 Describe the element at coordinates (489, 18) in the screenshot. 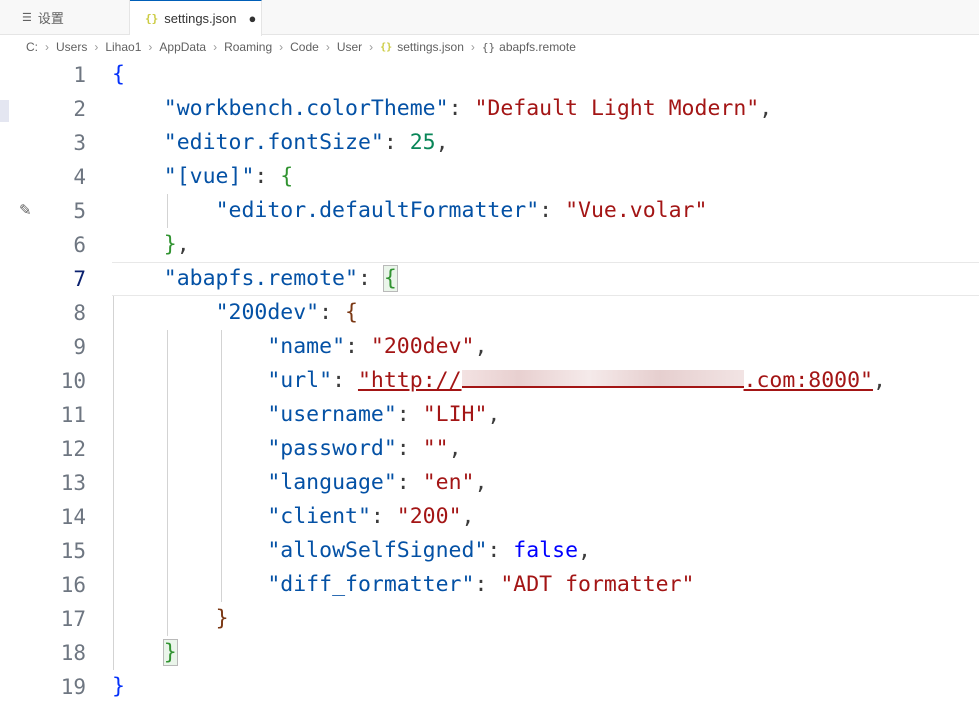

I see `tab-bar: ☰ 设置 {} settings.json ●` at that location.